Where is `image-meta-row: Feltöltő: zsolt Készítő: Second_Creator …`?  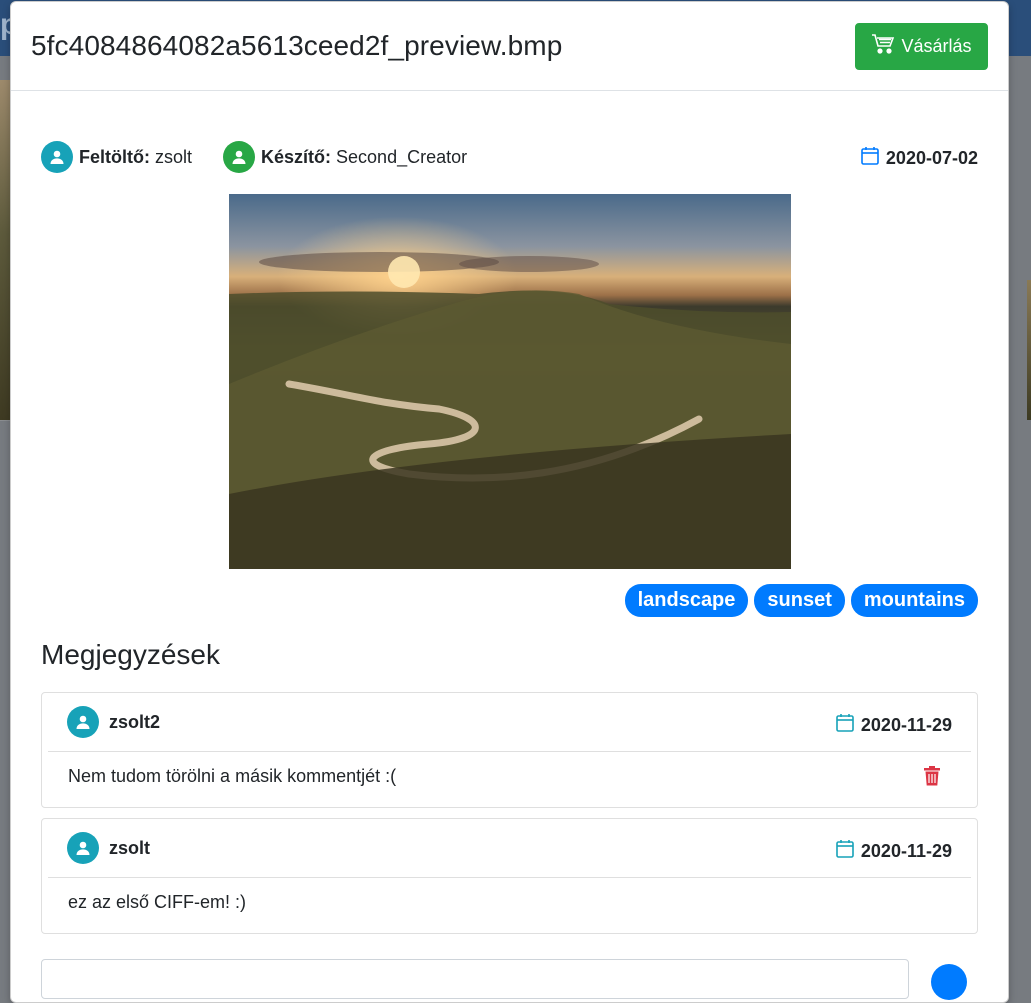 image-meta-row: Feltöltő: zsolt Készítő: Second_Creator … is located at coordinates (509, 158).